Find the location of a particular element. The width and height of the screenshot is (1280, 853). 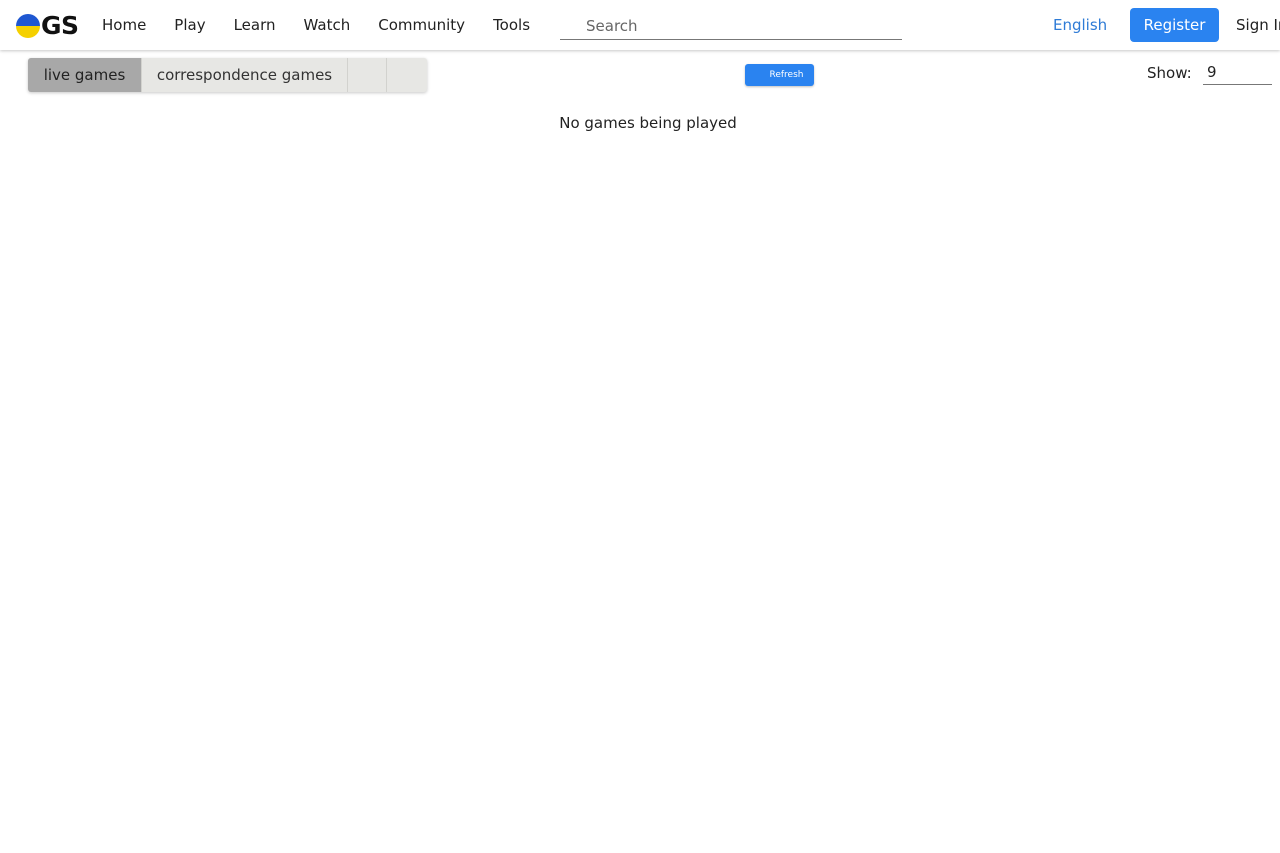

ogs-logo: GS is located at coordinates (47, 26).